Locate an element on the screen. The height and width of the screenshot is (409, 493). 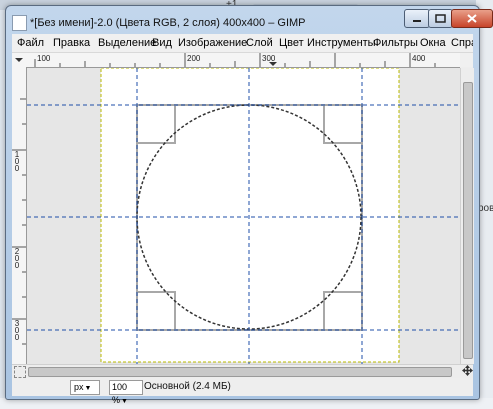
navigate-icon is located at coordinates (467, 370).